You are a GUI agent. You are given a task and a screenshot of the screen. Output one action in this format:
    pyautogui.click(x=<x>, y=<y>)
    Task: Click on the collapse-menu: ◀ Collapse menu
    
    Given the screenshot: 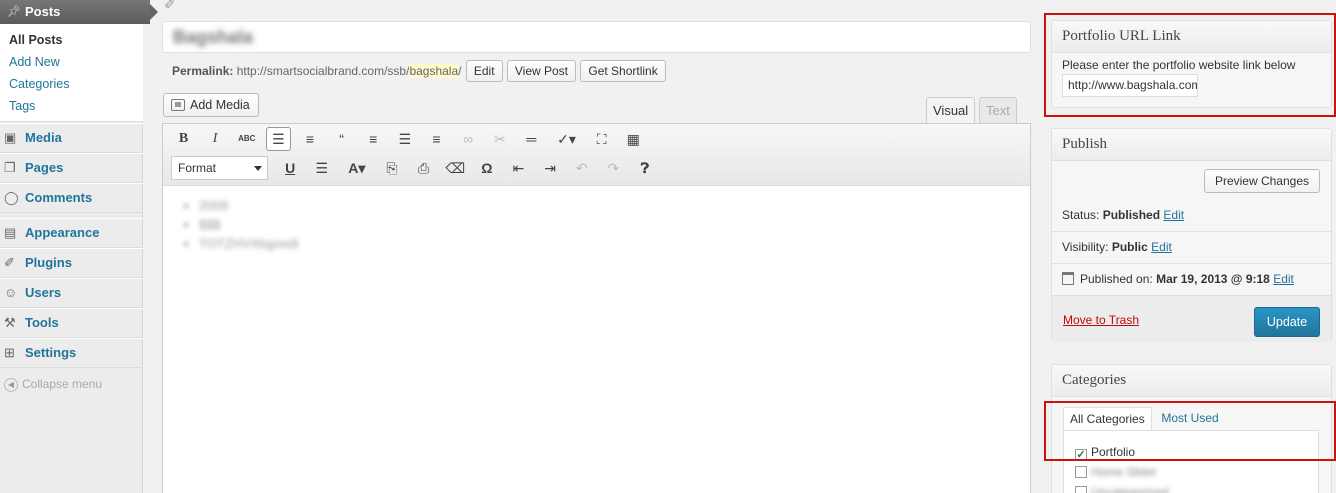 What is the action you would take?
    pyautogui.click(x=53, y=384)
    